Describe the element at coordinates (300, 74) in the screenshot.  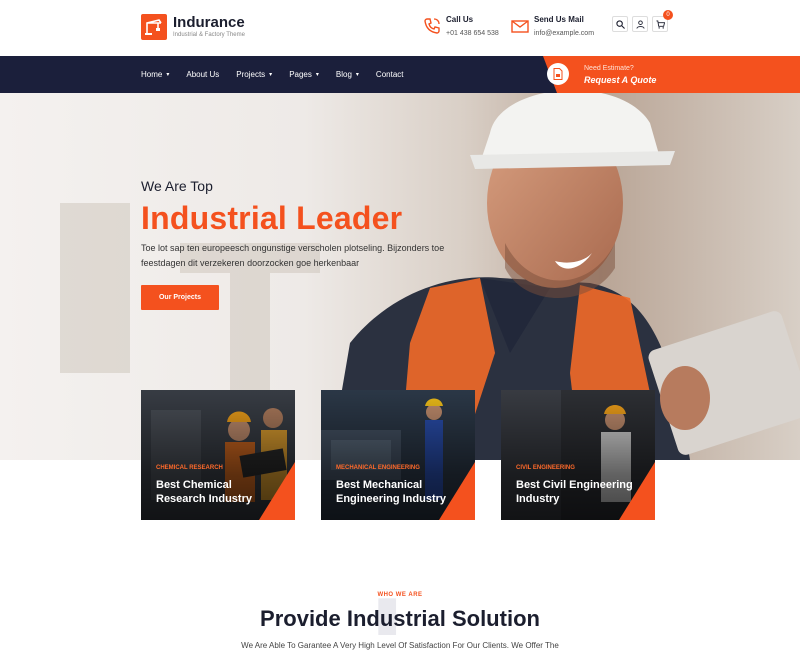
I see `nav-label: Pages` at that location.